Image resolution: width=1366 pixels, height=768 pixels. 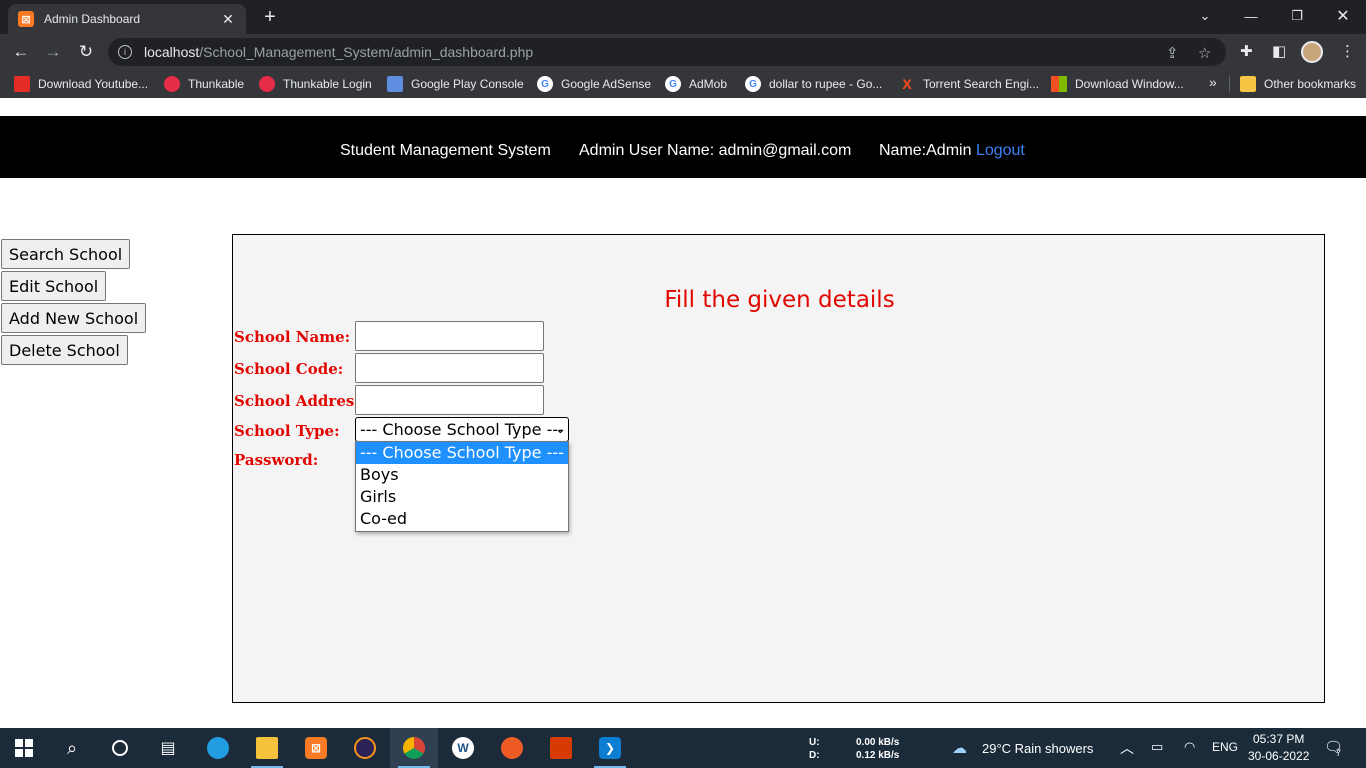 What do you see at coordinates (1037, 748) in the screenshot?
I see `weather-text: 29°C Rain showers` at bounding box center [1037, 748].